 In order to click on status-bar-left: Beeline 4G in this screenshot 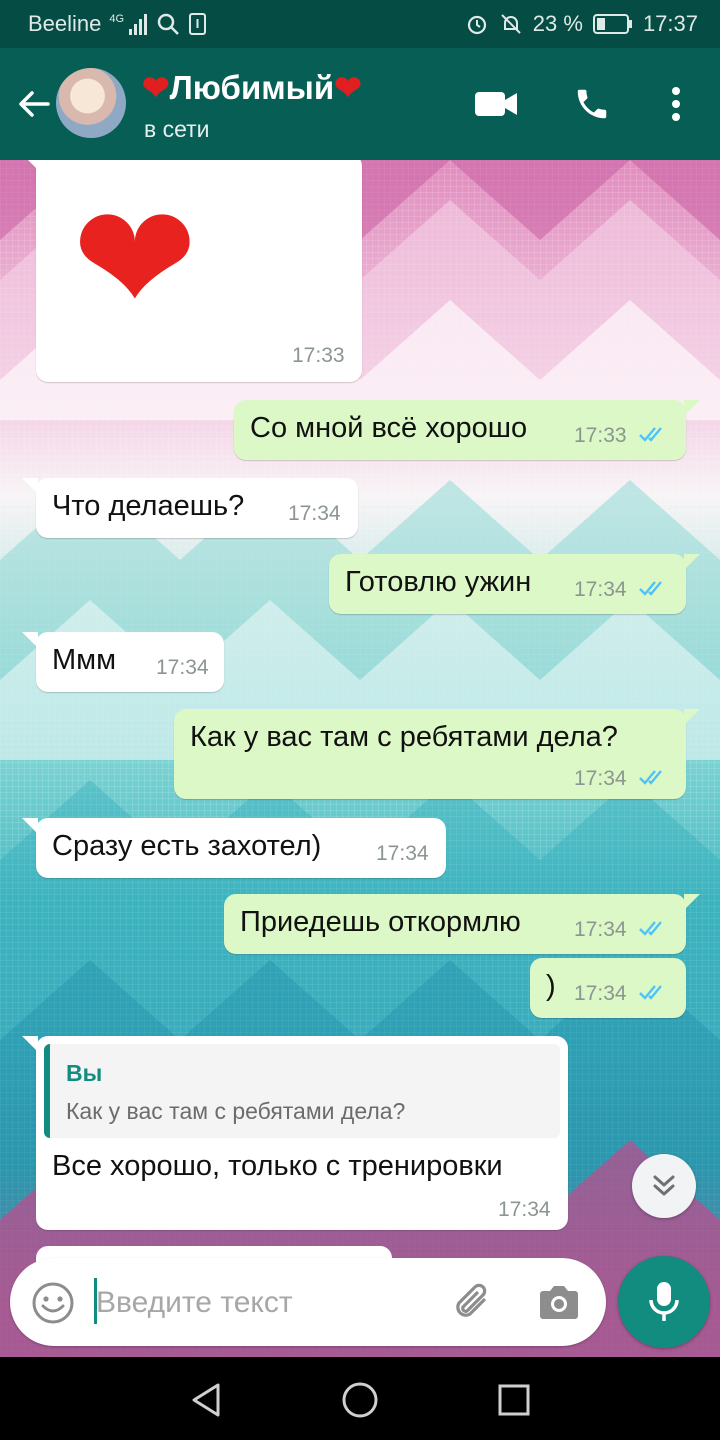, I will do `click(118, 24)`.